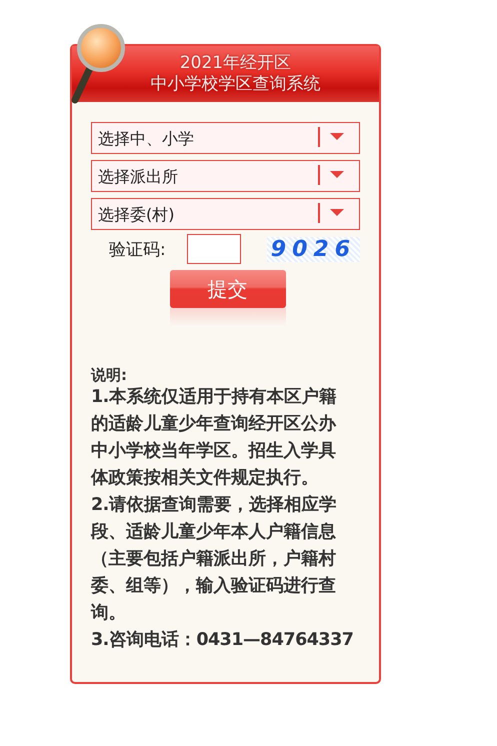  What do you see at coordinates (225, 214) in the screenshot?
I see `dropdown-select: 选择委(村)` at bounding box center [225, 214].